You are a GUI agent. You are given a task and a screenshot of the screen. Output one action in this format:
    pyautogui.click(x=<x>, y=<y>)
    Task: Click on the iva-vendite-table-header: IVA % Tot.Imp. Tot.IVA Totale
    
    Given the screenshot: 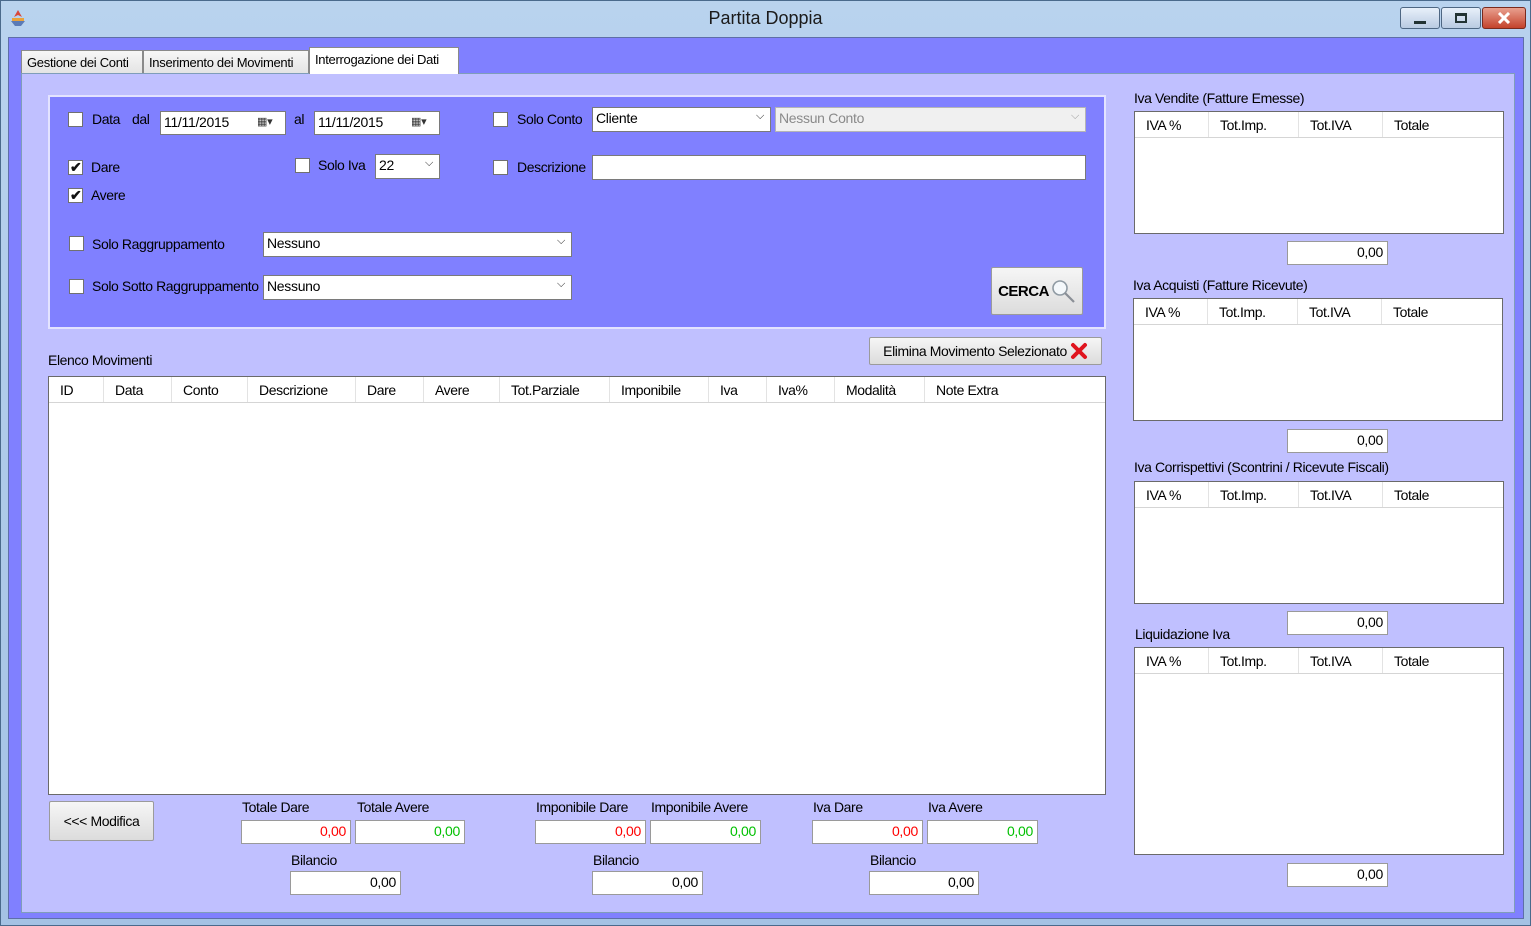 What is the action you would take?
    pyautogui.click(x=1319, y=125)
    